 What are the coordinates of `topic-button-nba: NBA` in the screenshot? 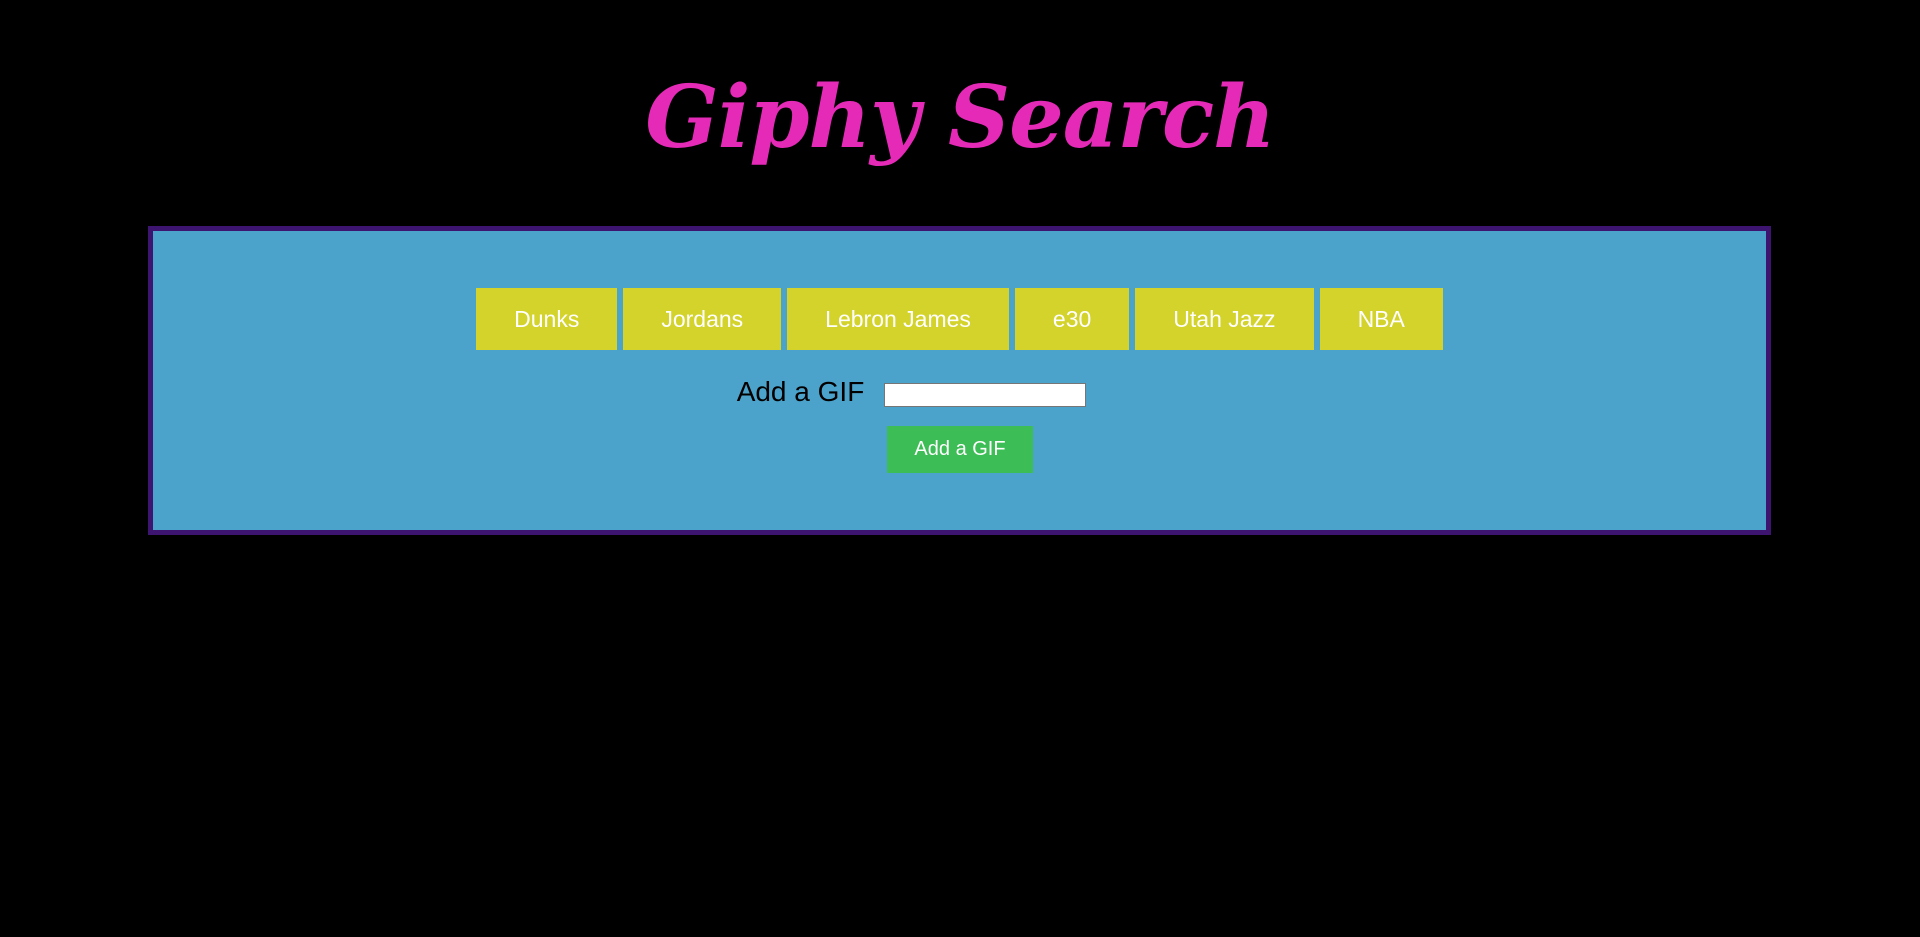 It's located at (1381, 319).